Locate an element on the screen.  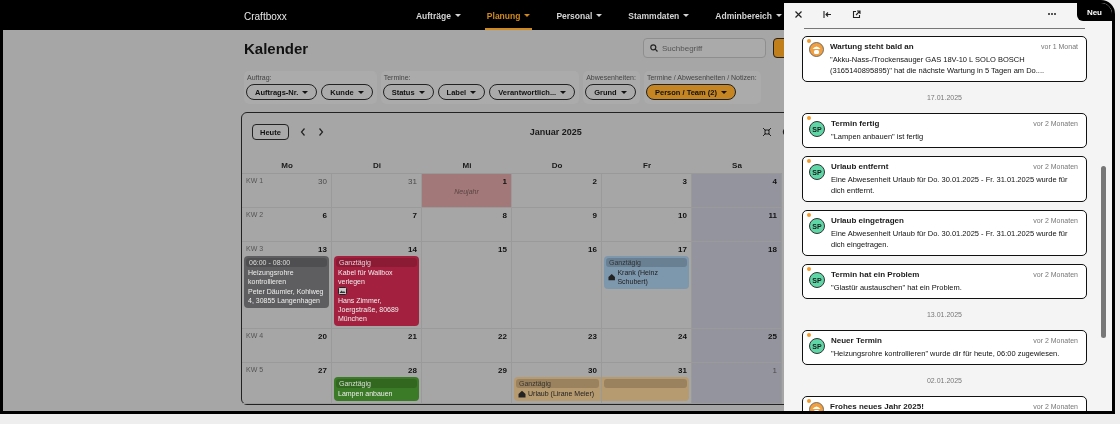
day-number: 22 is located at coordinates (502, 336).